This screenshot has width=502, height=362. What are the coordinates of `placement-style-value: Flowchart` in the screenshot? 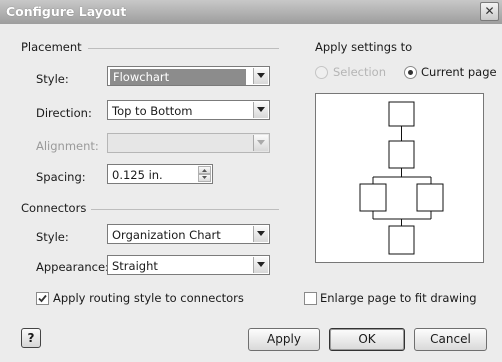 It's located at (178, 77).